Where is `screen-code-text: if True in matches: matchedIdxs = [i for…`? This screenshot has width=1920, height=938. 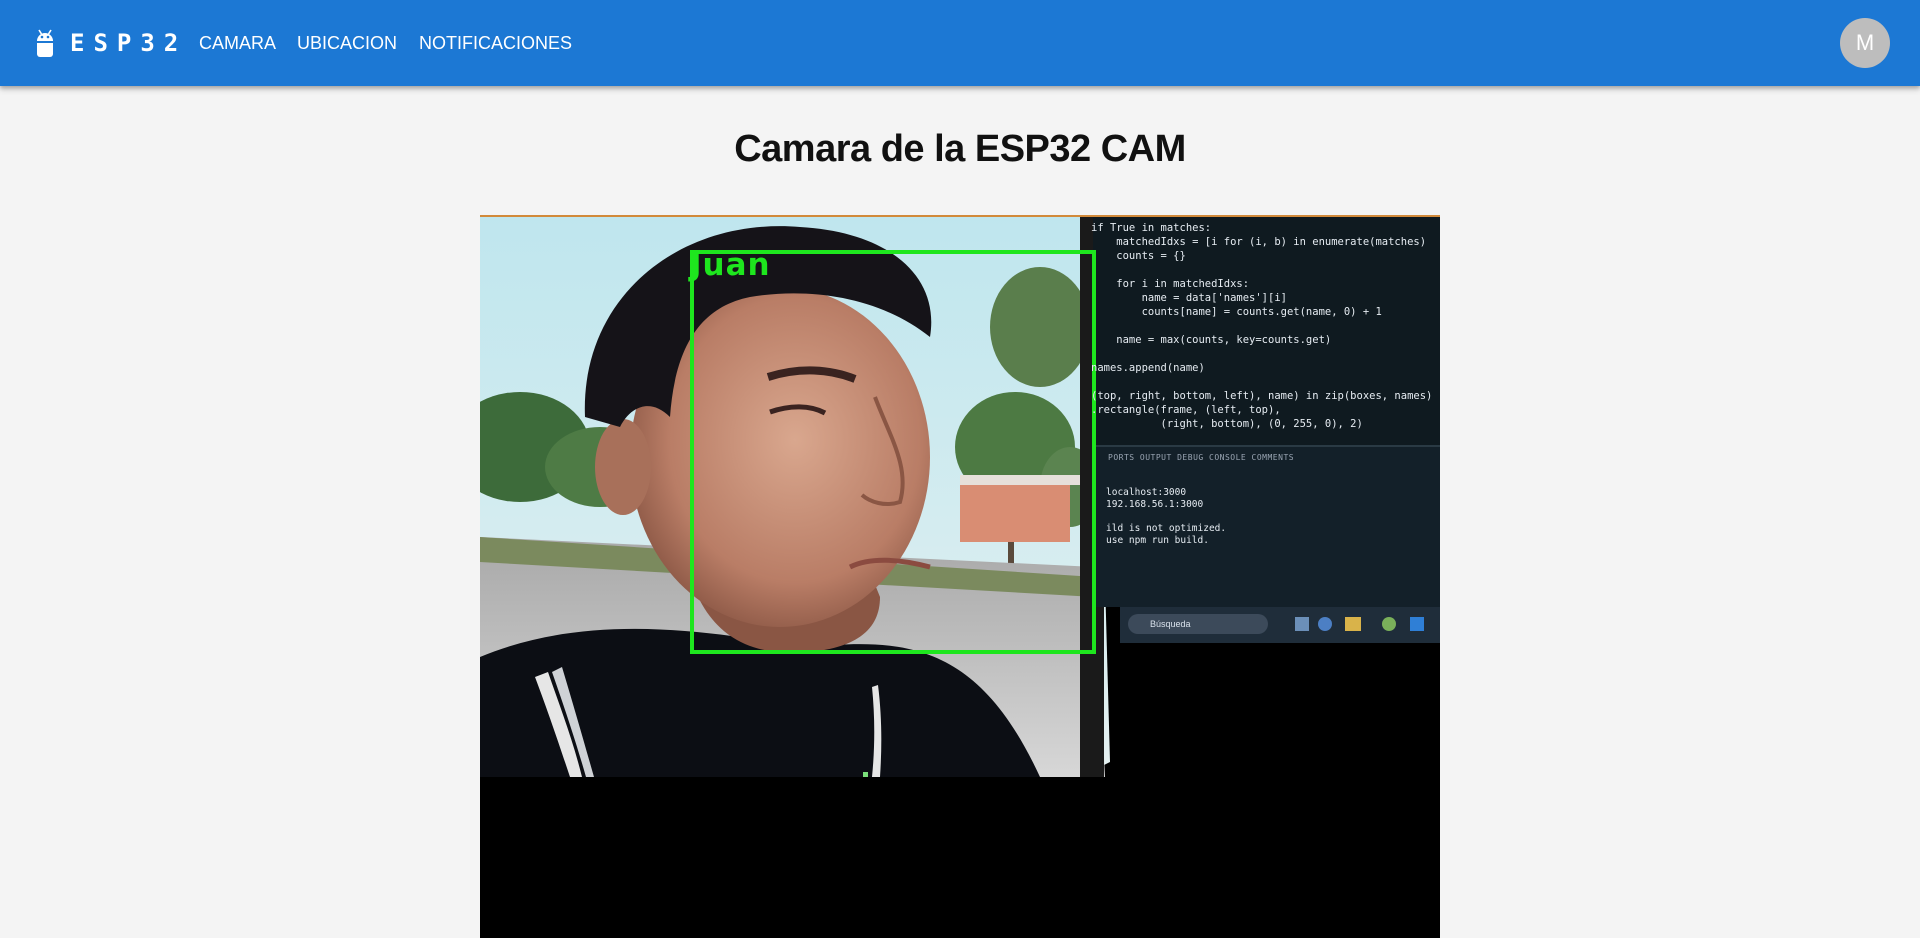
screen-code-text: if True in matches: matchedIdxs = [i for… is located at coordinates (1261, 326).